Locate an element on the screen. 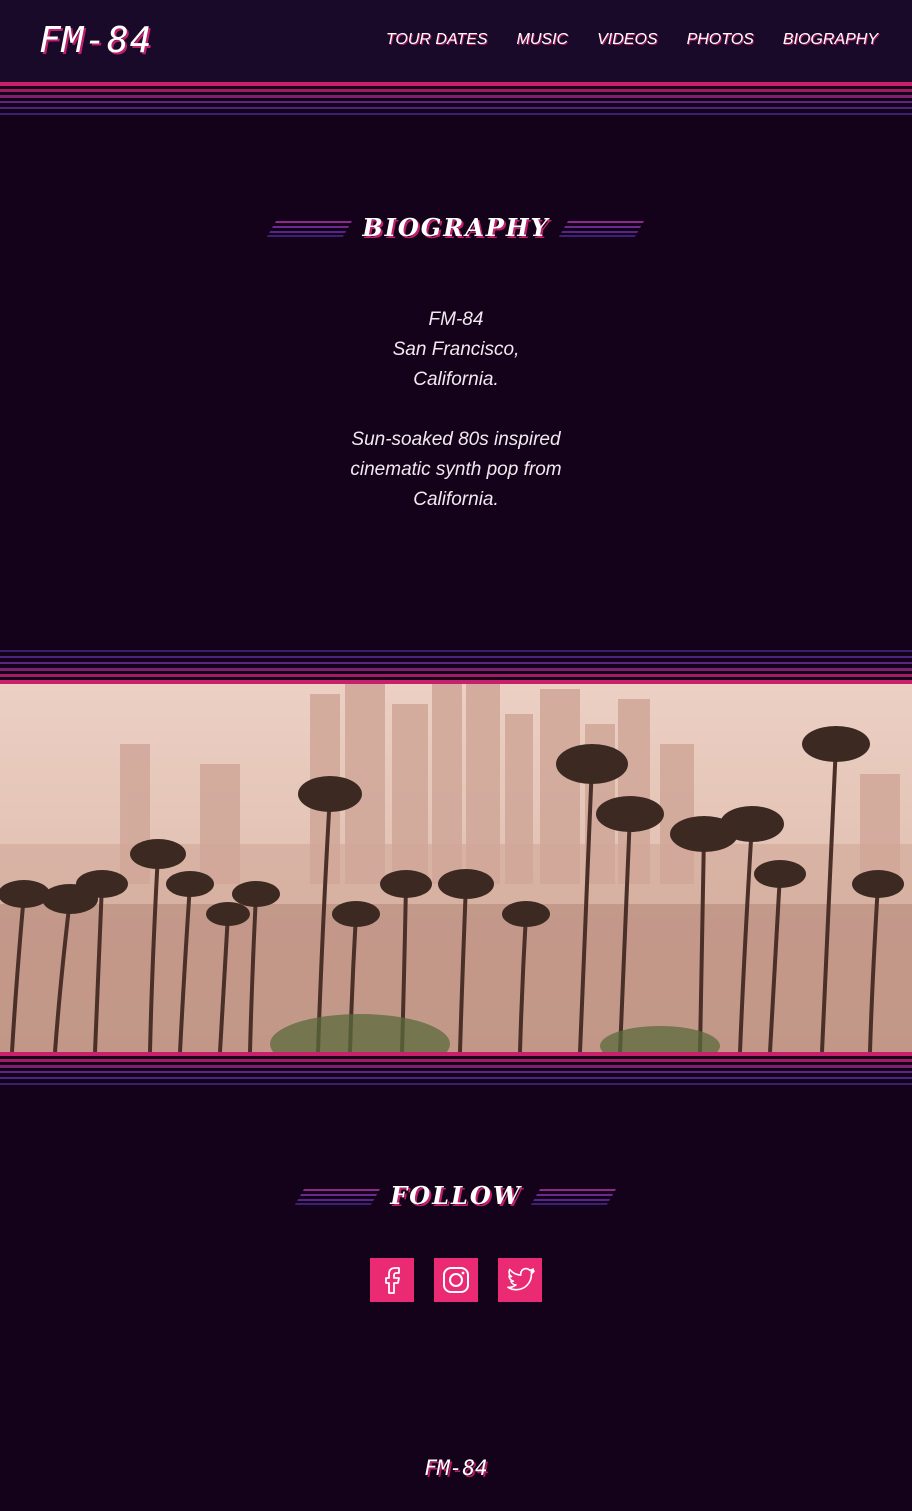 The image size is (912, 1511). biography-heading: BIOGRAPHY is located at coordinates (456, 228).